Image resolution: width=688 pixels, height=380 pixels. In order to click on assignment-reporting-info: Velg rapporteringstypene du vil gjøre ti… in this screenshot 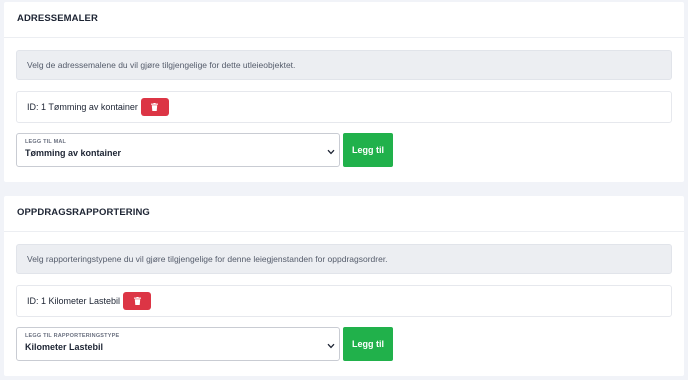, I will do `click(344, 259)`.